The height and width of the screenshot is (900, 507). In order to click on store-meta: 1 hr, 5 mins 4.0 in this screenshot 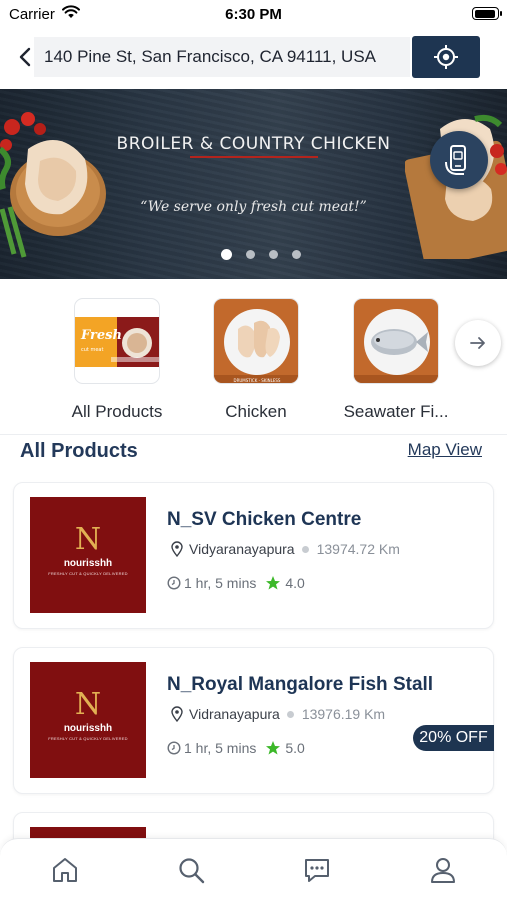, I will do `click(236, 583)`.